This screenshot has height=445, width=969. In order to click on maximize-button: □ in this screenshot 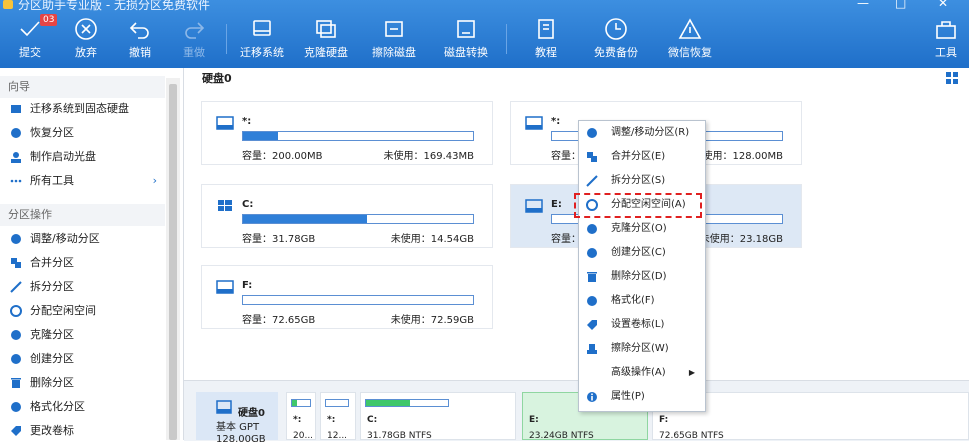, I will do `click(900, 5)`.